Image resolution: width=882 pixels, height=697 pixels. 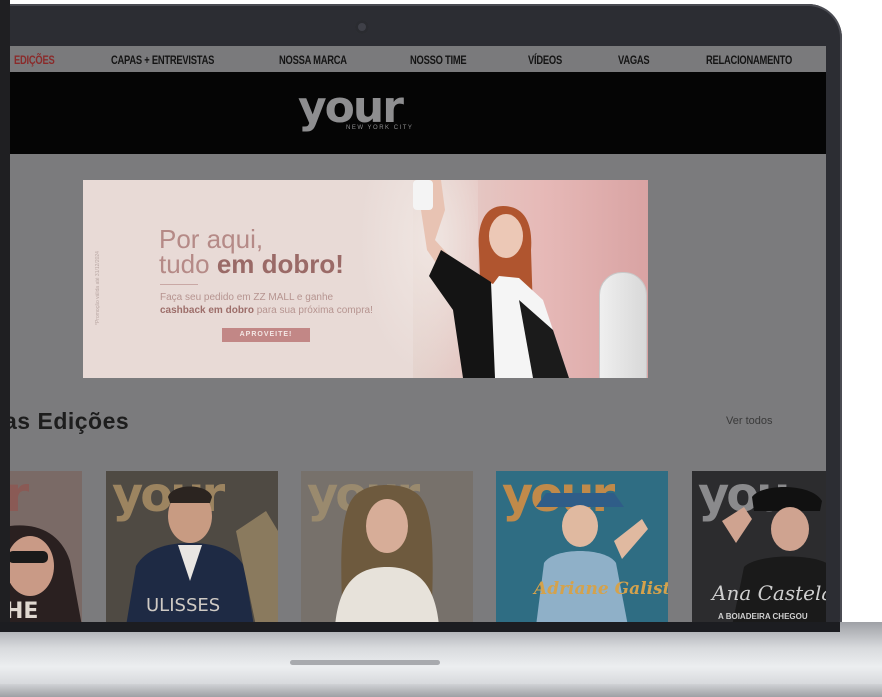 I want to click on nav-item-relacionamento: RELACIONAMENTO, so click(x=749, y=60).